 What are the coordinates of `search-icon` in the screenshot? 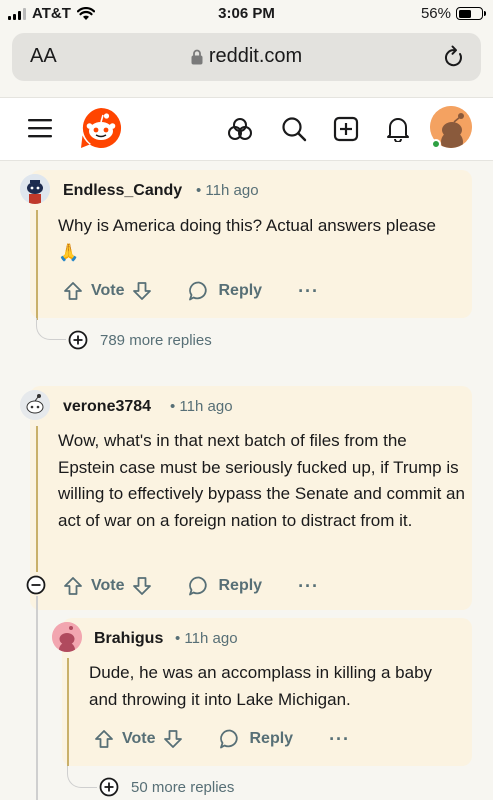 It's located at (294, 129).